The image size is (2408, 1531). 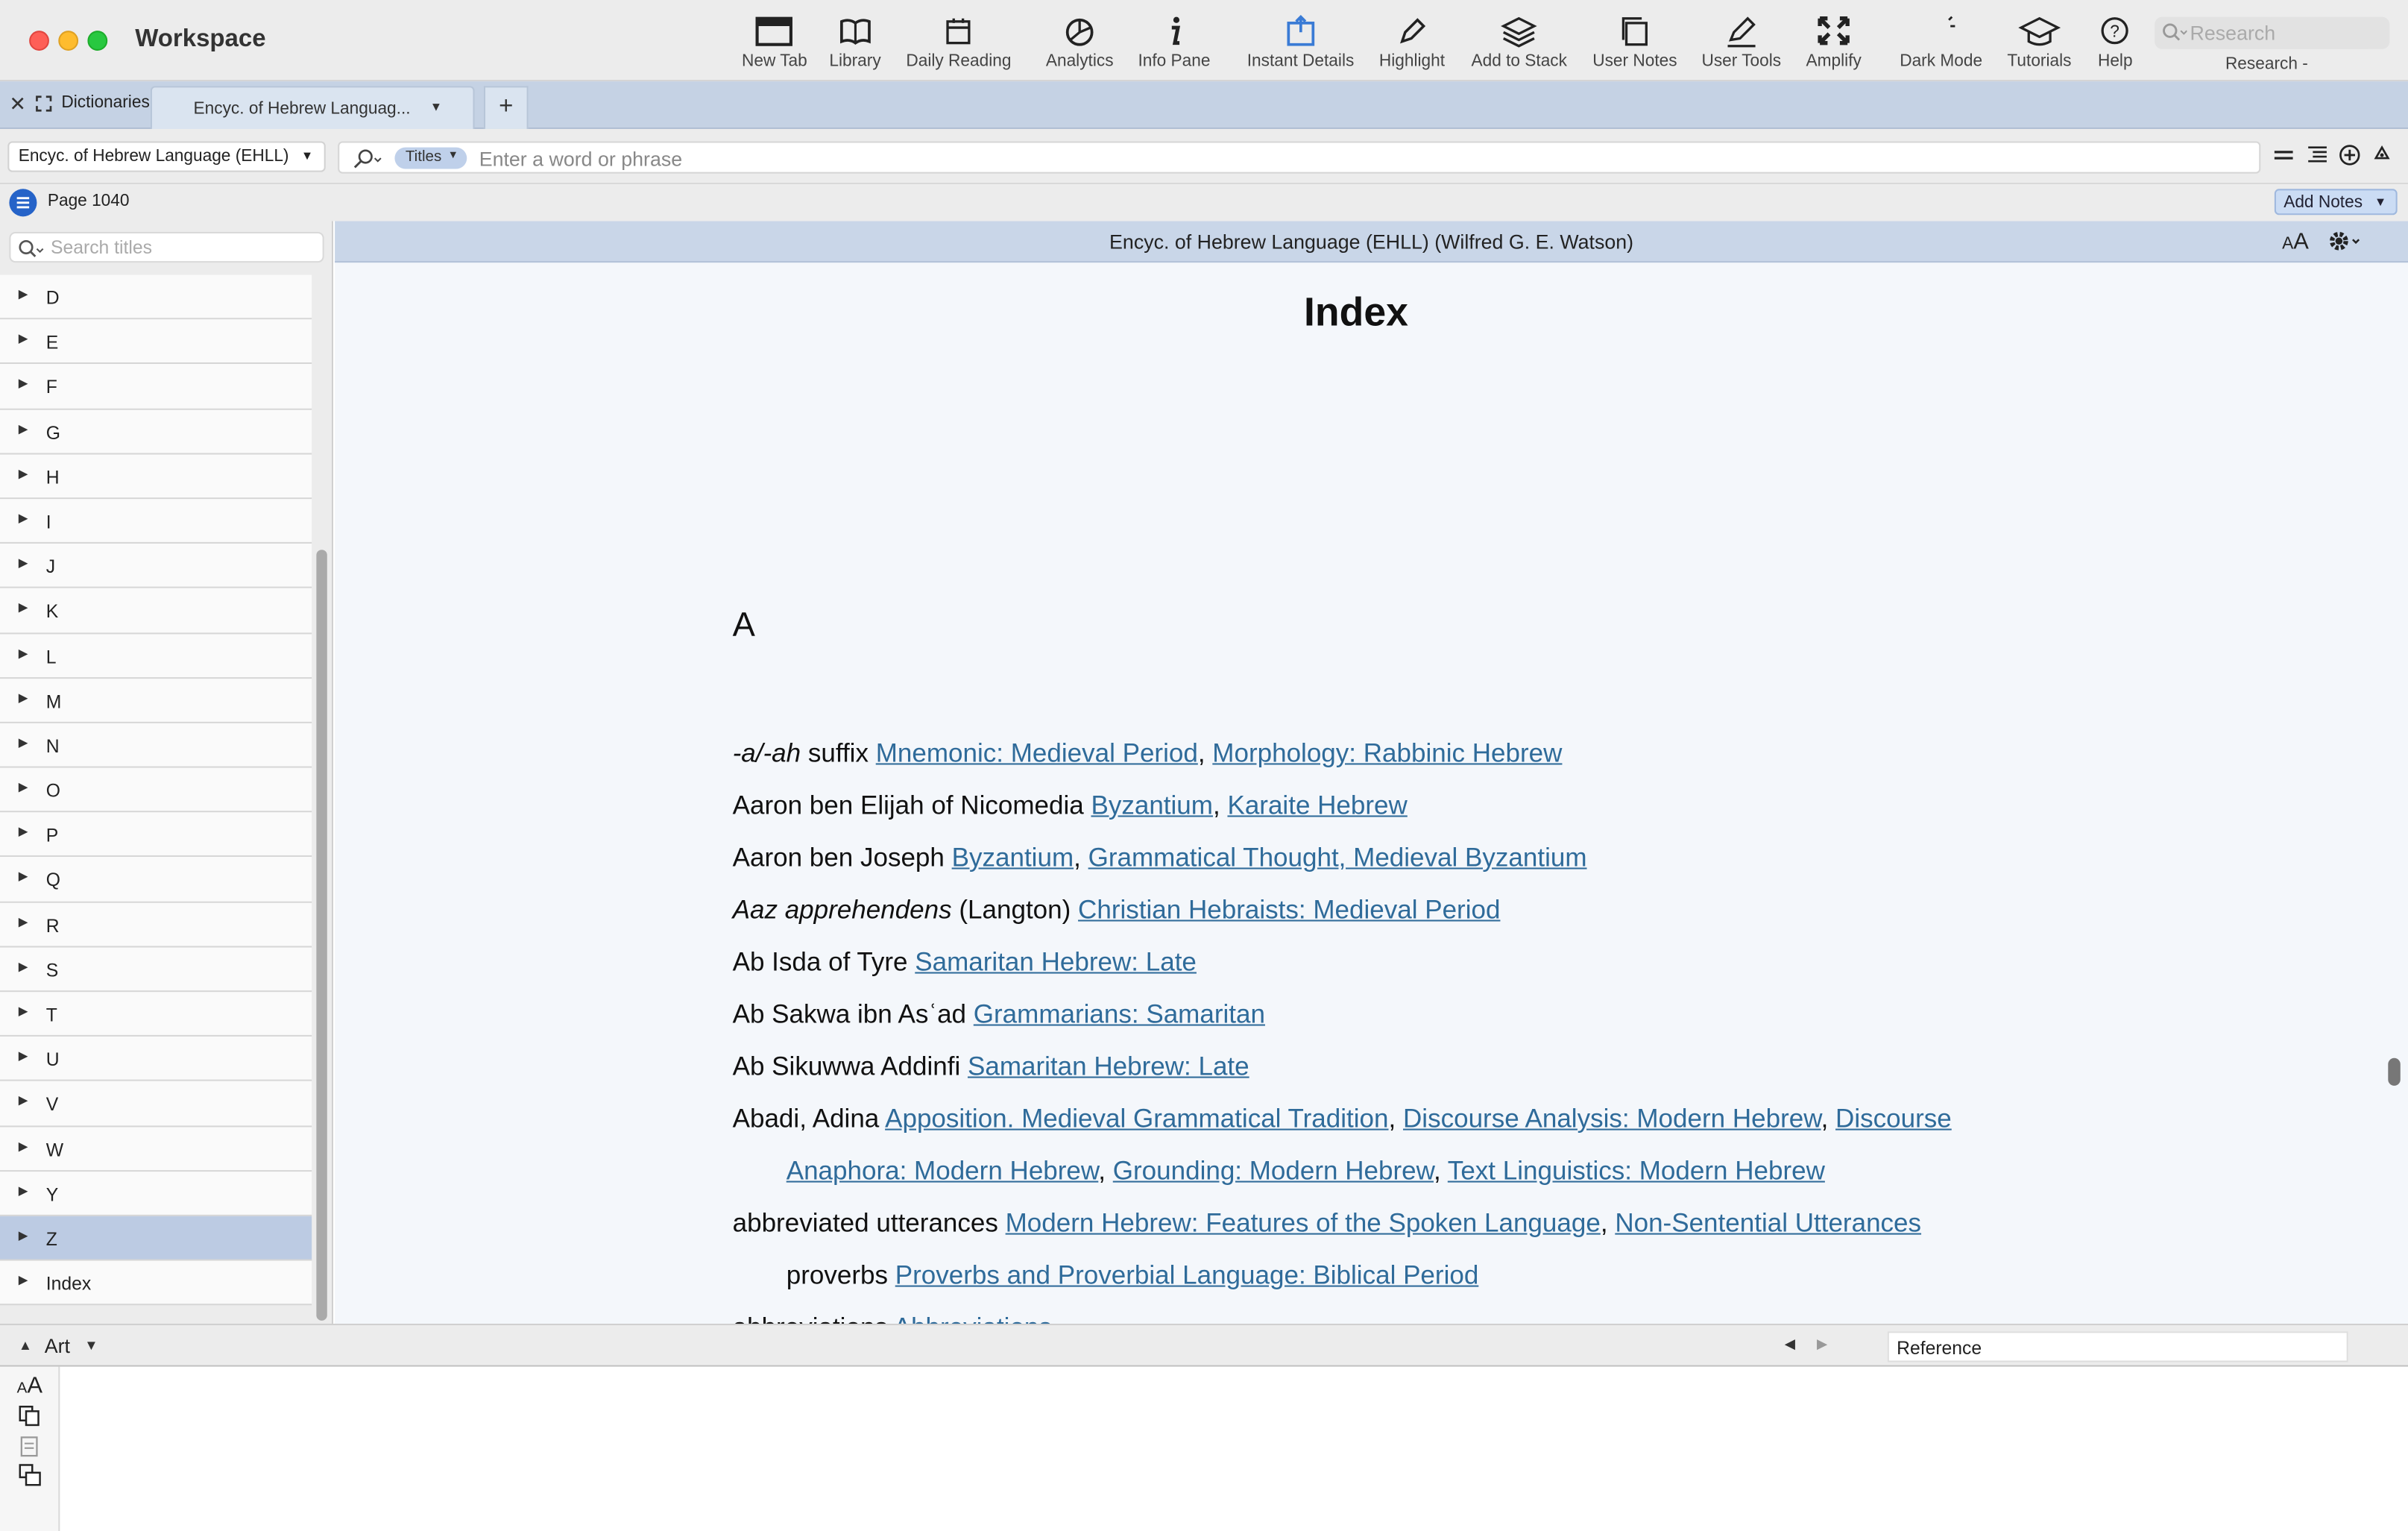 I want to click on panel-label: Dictionaries, so click(x=105, y=103).